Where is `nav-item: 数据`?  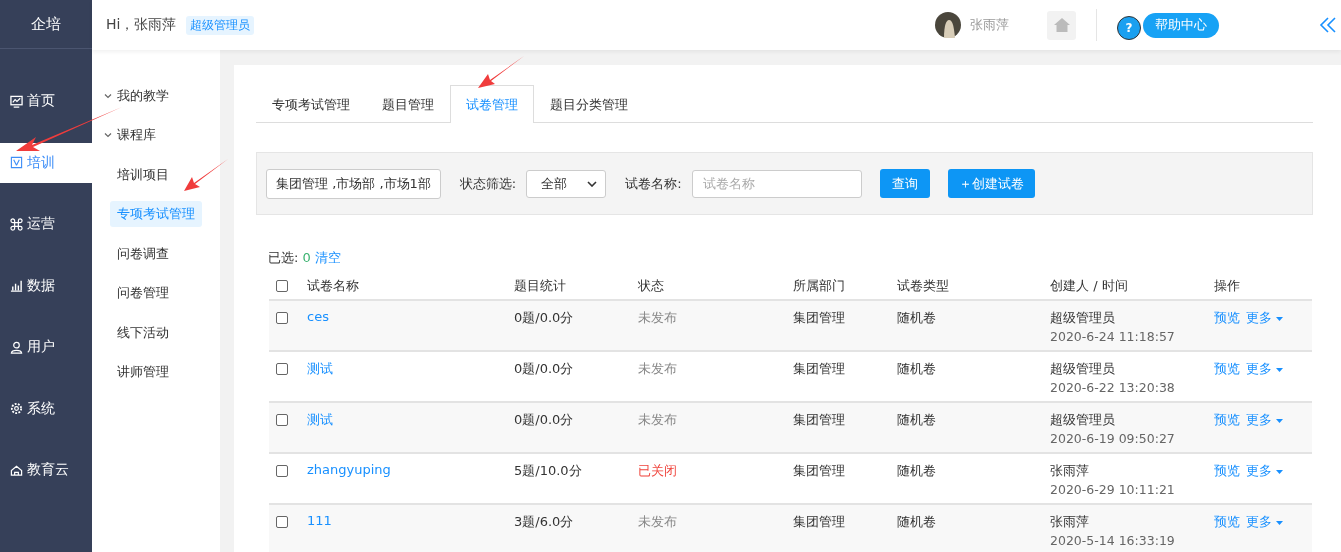
nav-item: 数据 is located at coordinates (46, 285).